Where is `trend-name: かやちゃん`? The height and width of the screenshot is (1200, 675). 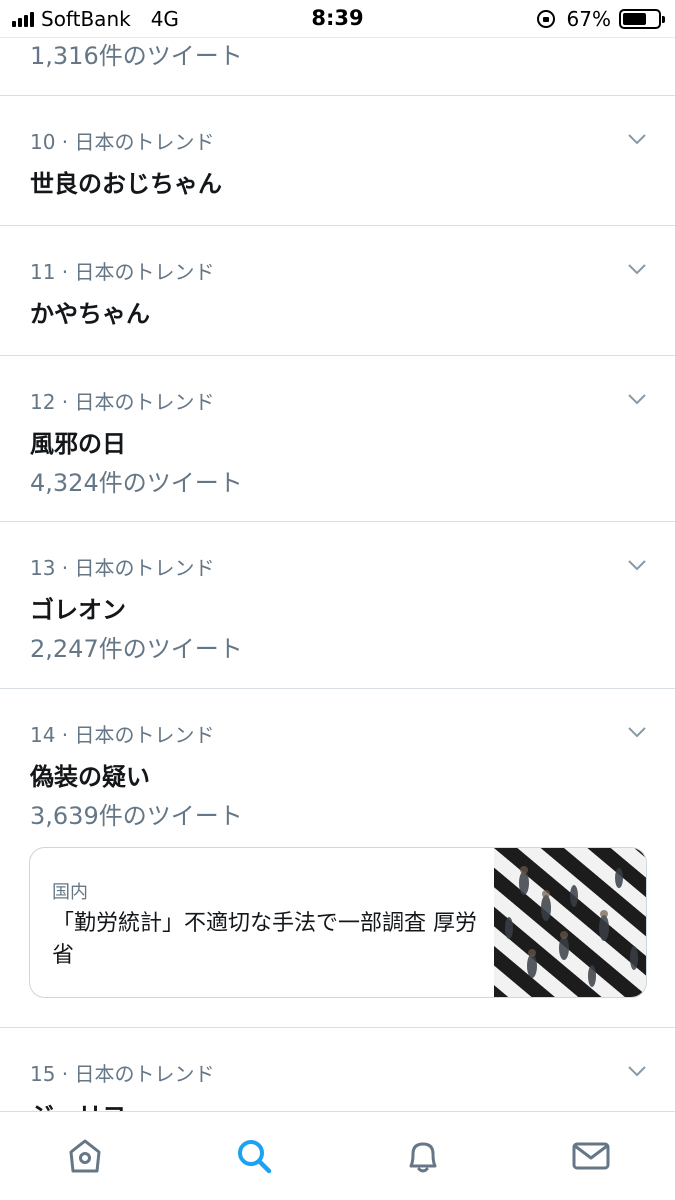 trend-name: かやちゃん is located at coordinates (90, 314).